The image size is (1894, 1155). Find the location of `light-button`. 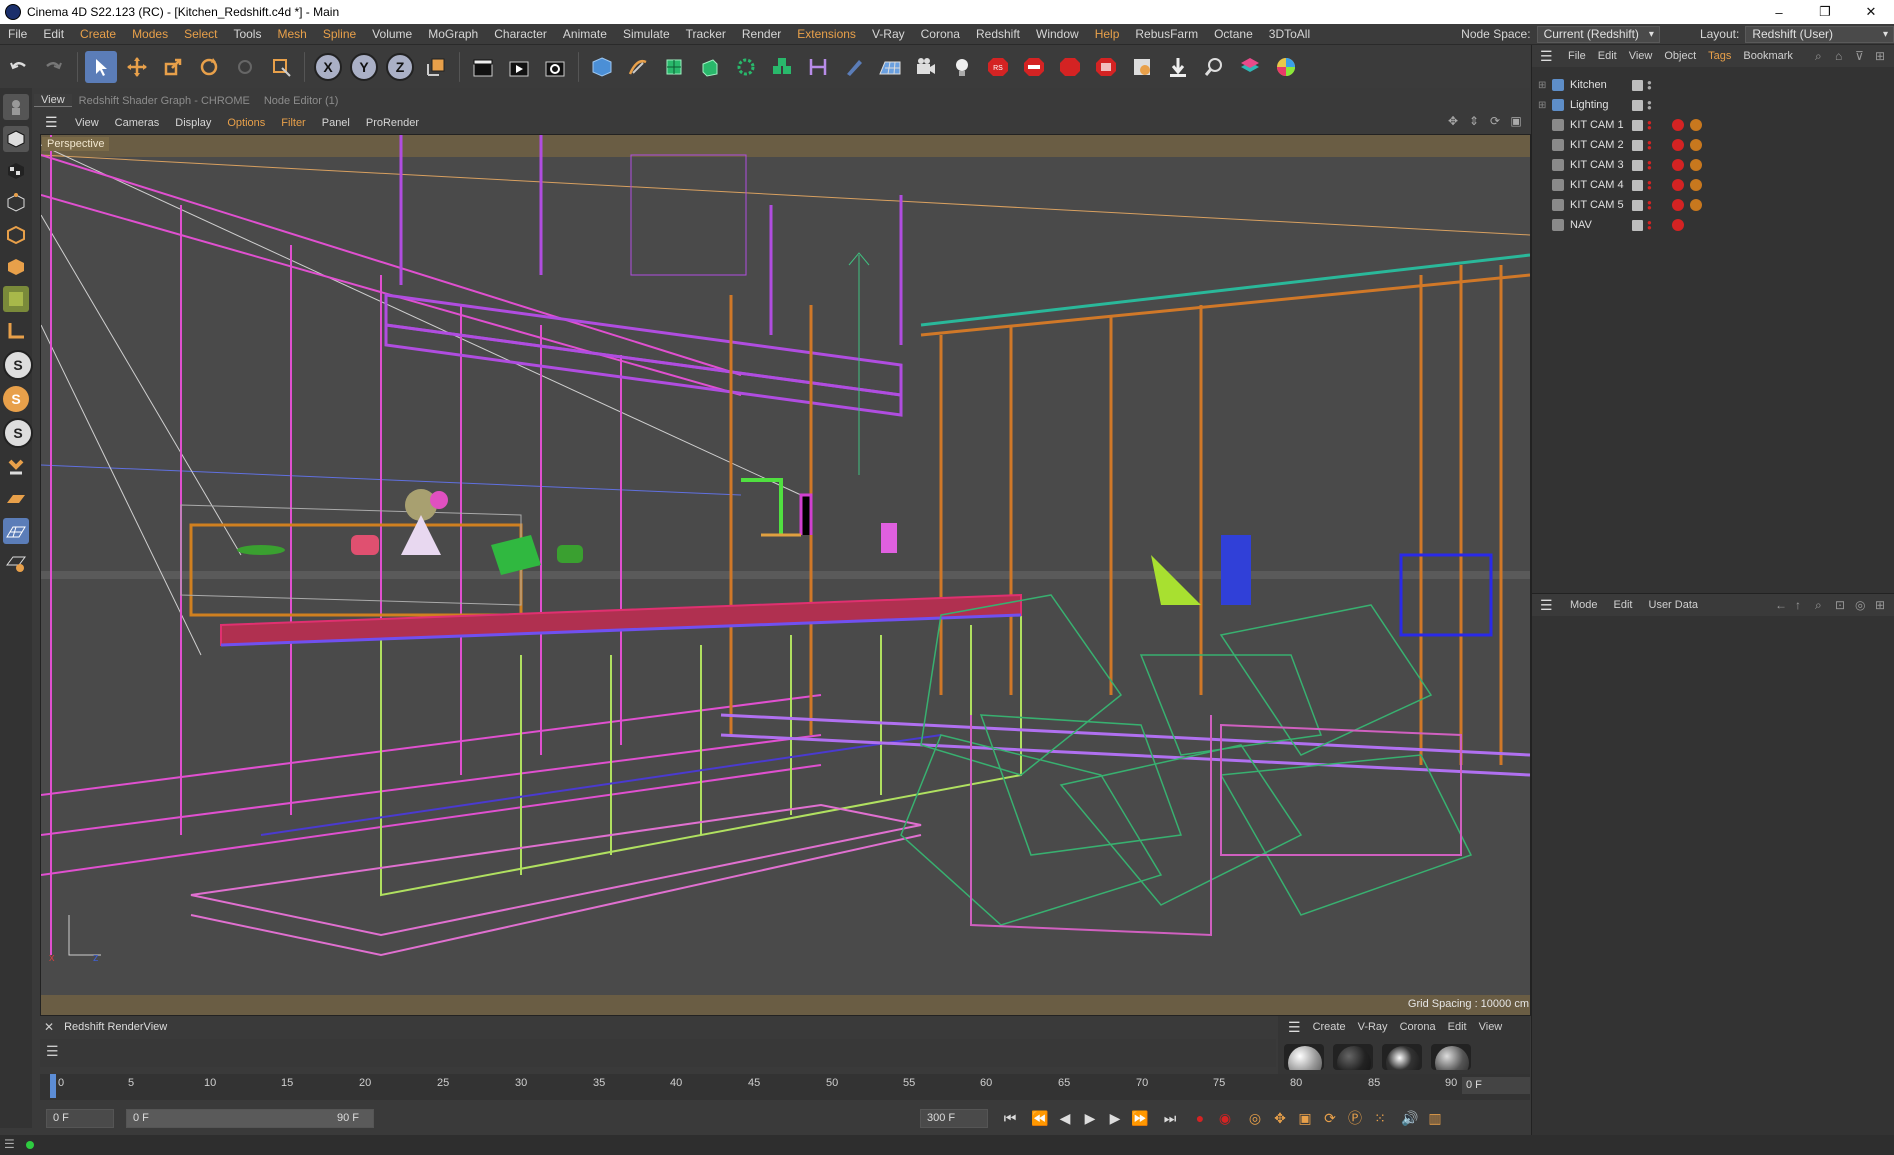

light-button is located at coordinates (962, 67).